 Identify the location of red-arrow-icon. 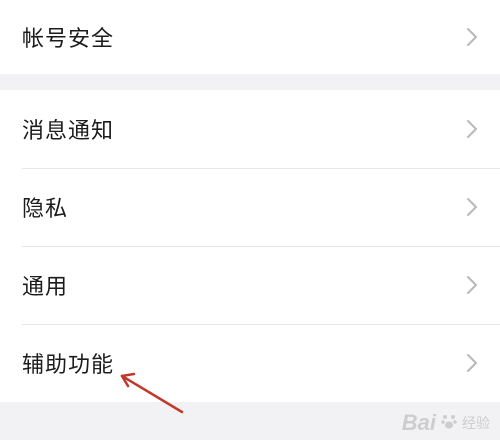
(152, 394).